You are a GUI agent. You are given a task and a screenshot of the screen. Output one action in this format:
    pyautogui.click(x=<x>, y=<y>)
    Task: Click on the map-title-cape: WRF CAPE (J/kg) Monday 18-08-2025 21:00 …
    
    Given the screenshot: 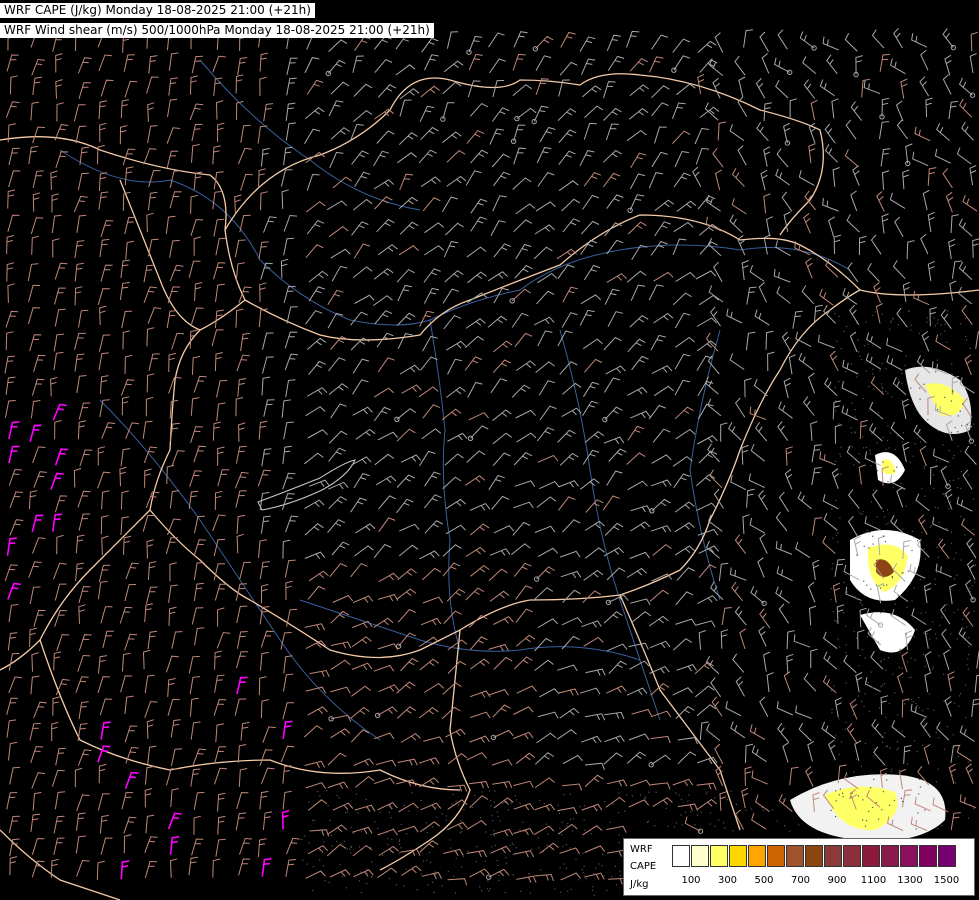 What is the action you would take?
    pyautogui.click(x=157, y=10)
    